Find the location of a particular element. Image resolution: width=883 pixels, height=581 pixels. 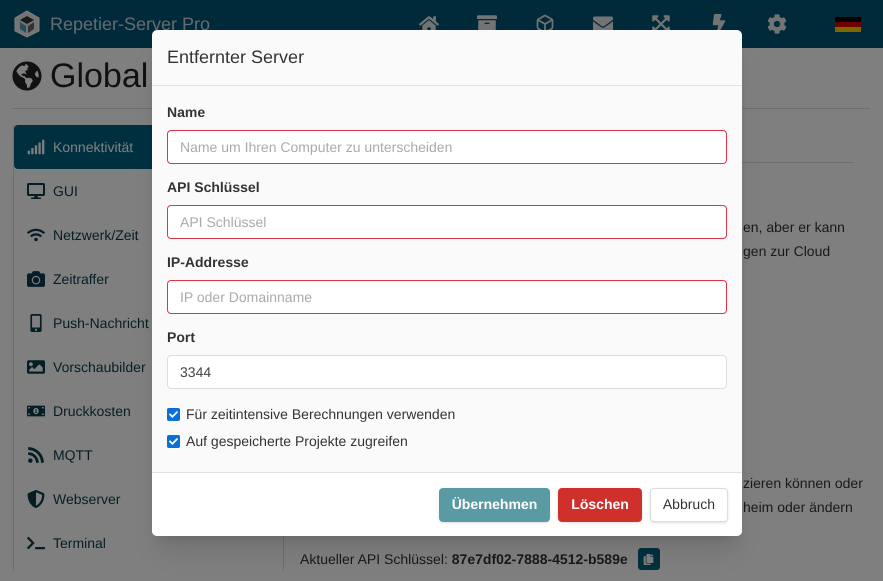

cube-logo-icon is located at coordinates (27, 24).